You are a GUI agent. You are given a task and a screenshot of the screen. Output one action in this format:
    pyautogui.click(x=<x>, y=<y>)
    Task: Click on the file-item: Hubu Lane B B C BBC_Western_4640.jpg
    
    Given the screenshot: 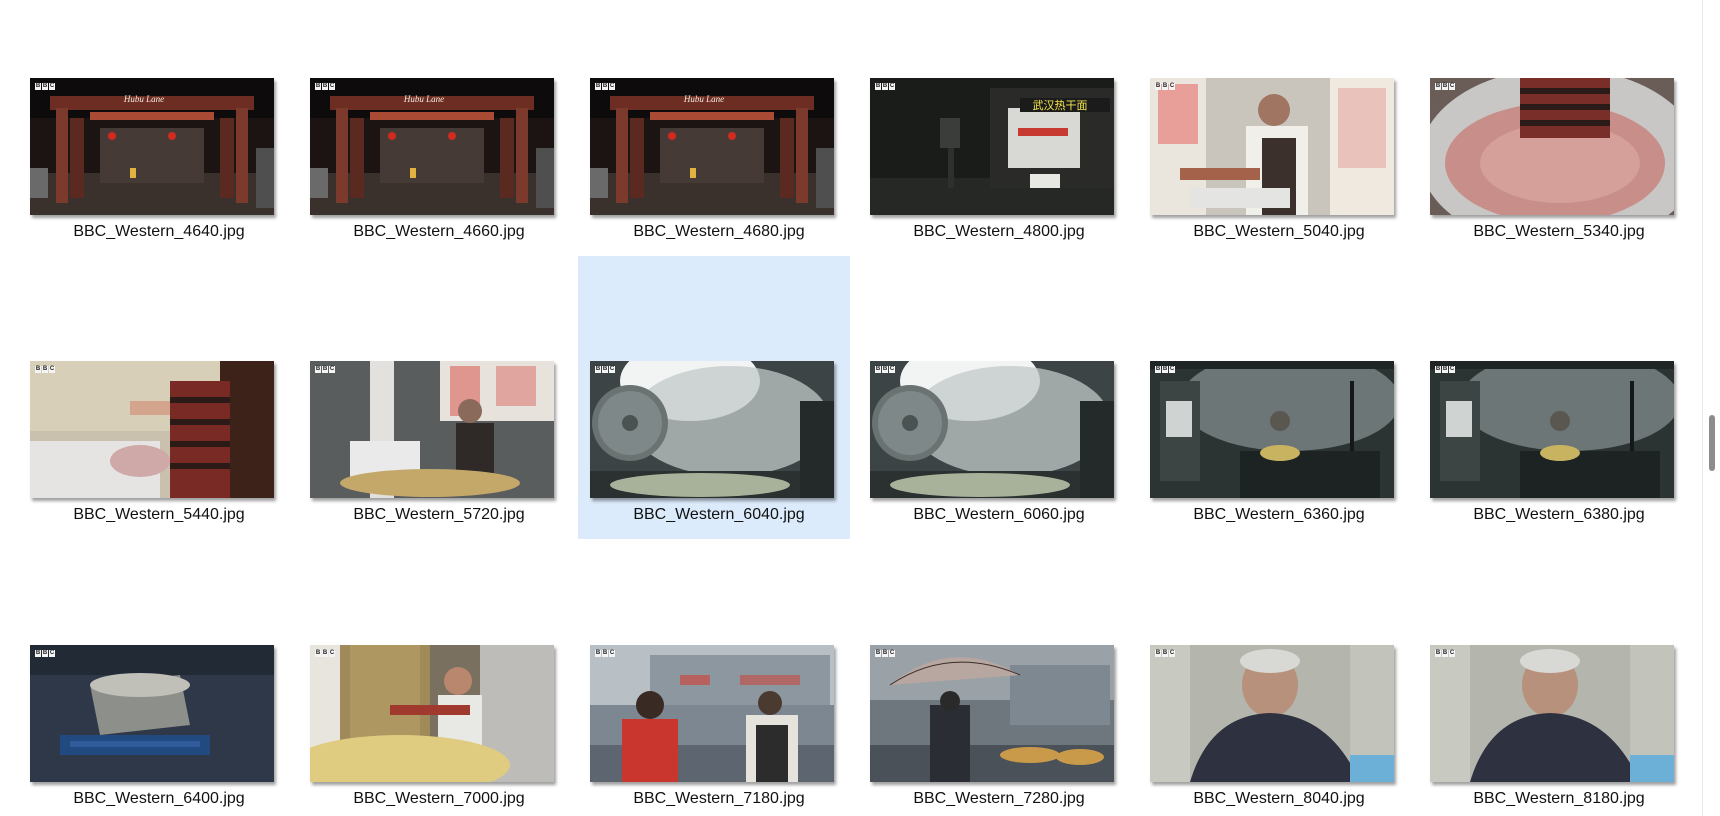 What is the action you would take?
    pyautogui.click(x=154, y=128)
    